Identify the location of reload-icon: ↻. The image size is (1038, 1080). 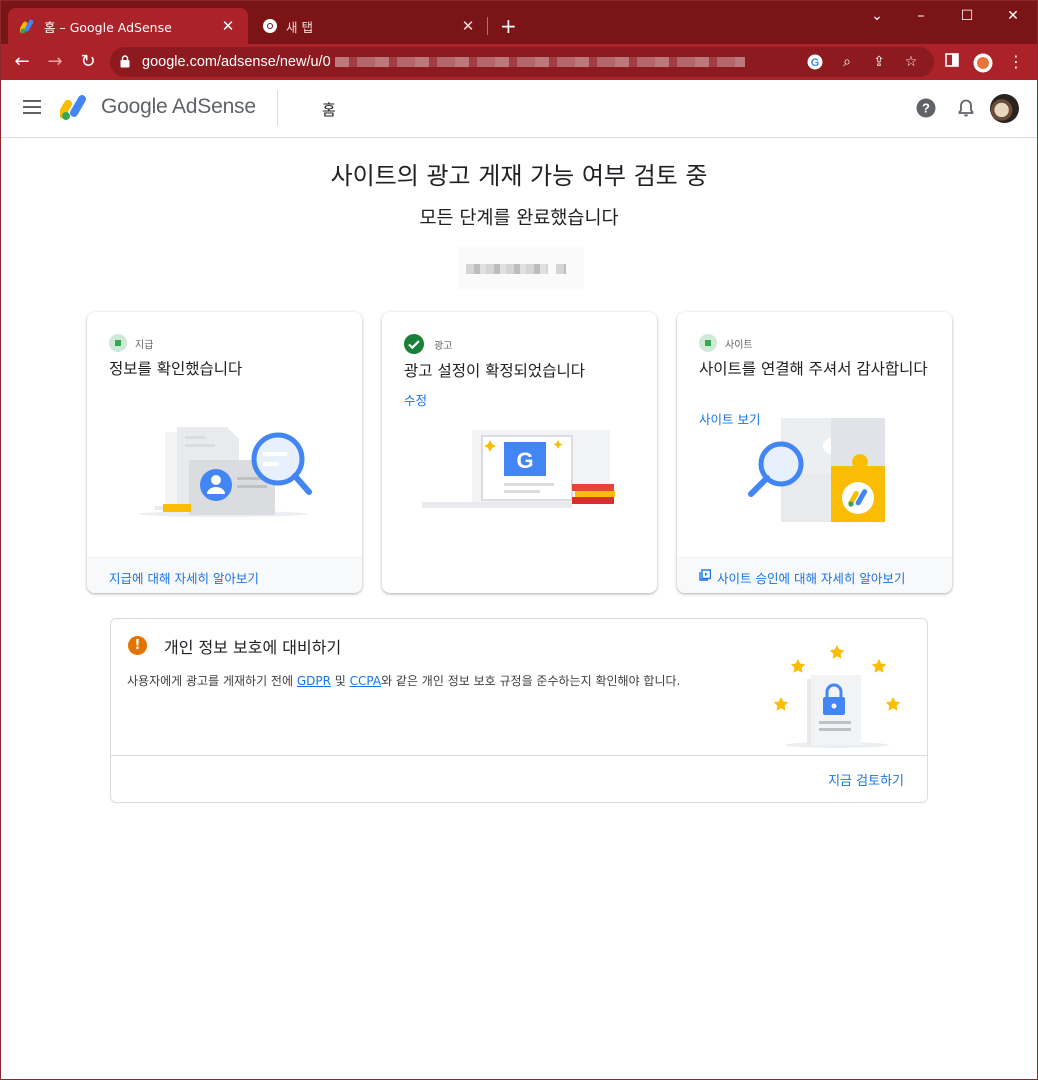
(88, 62).